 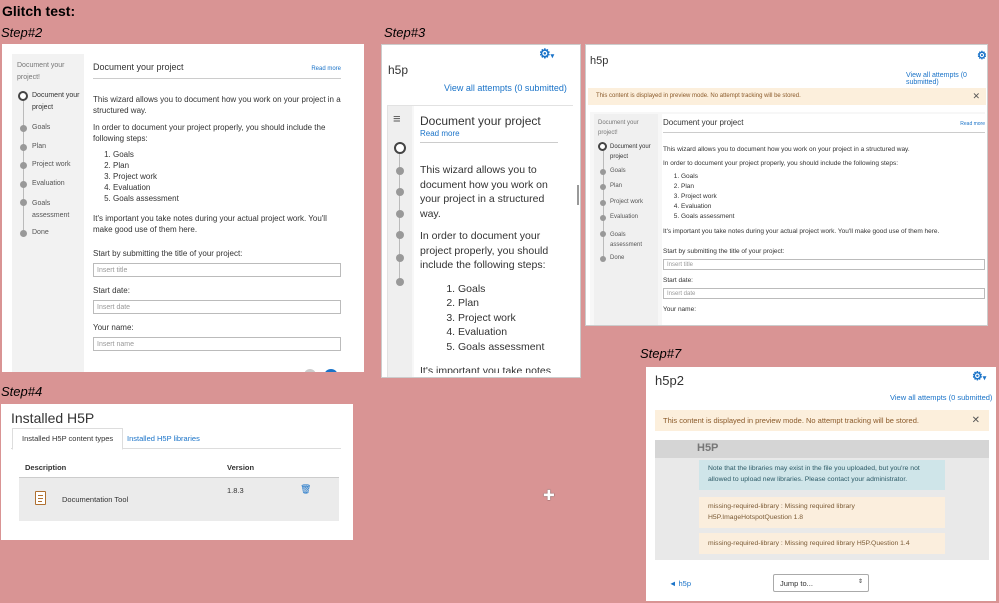 I want to click on step3-caption: Step#3, so click(x=405, y=32).